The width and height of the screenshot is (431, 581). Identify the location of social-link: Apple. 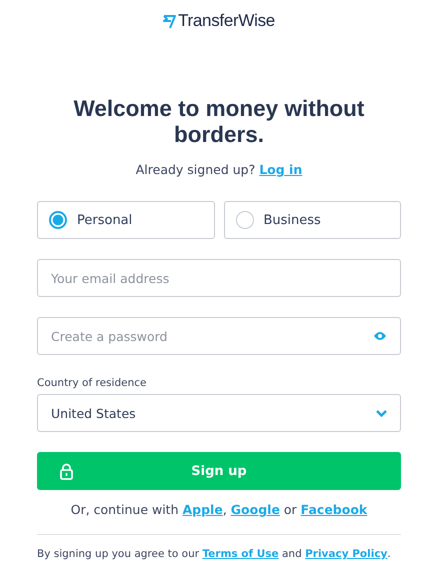
(202, 509).